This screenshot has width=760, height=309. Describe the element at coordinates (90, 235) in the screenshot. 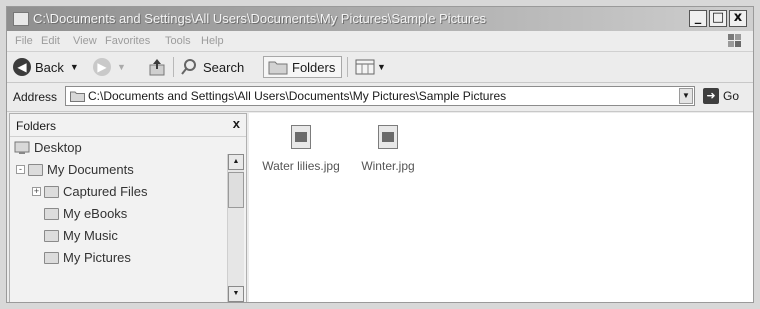

I see `tree-item-label: My Music` at that location.